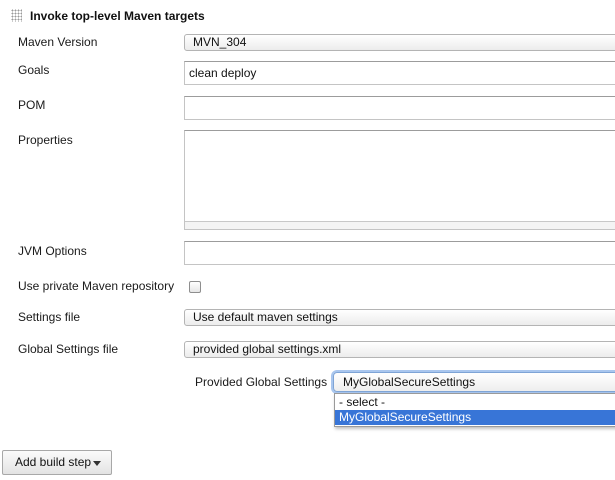  What do you see at coordinates (475, 417) in the screenshot?
I see `dropdown-option-myglobalsecuresettings: MyGlobalSecureSettings` at bounding box center [475, 417].